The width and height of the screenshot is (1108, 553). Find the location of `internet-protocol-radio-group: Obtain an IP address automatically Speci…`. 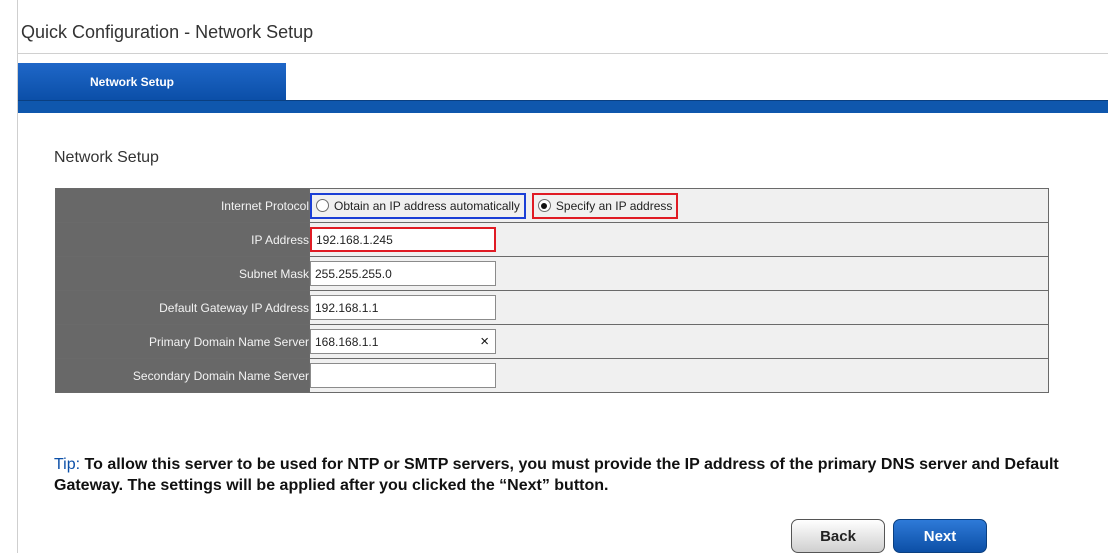

internet-protocol-radio-group: Obtain an IP address automatically Speci… is located at coordinates (679, 205).